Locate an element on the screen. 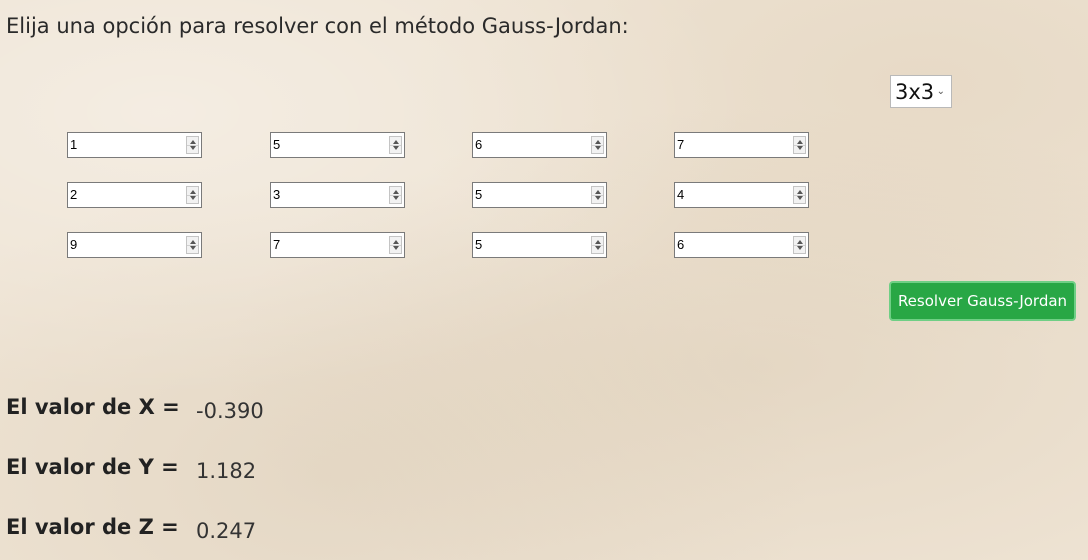  result-value: -0.390 is located at coordinates (230, 411).